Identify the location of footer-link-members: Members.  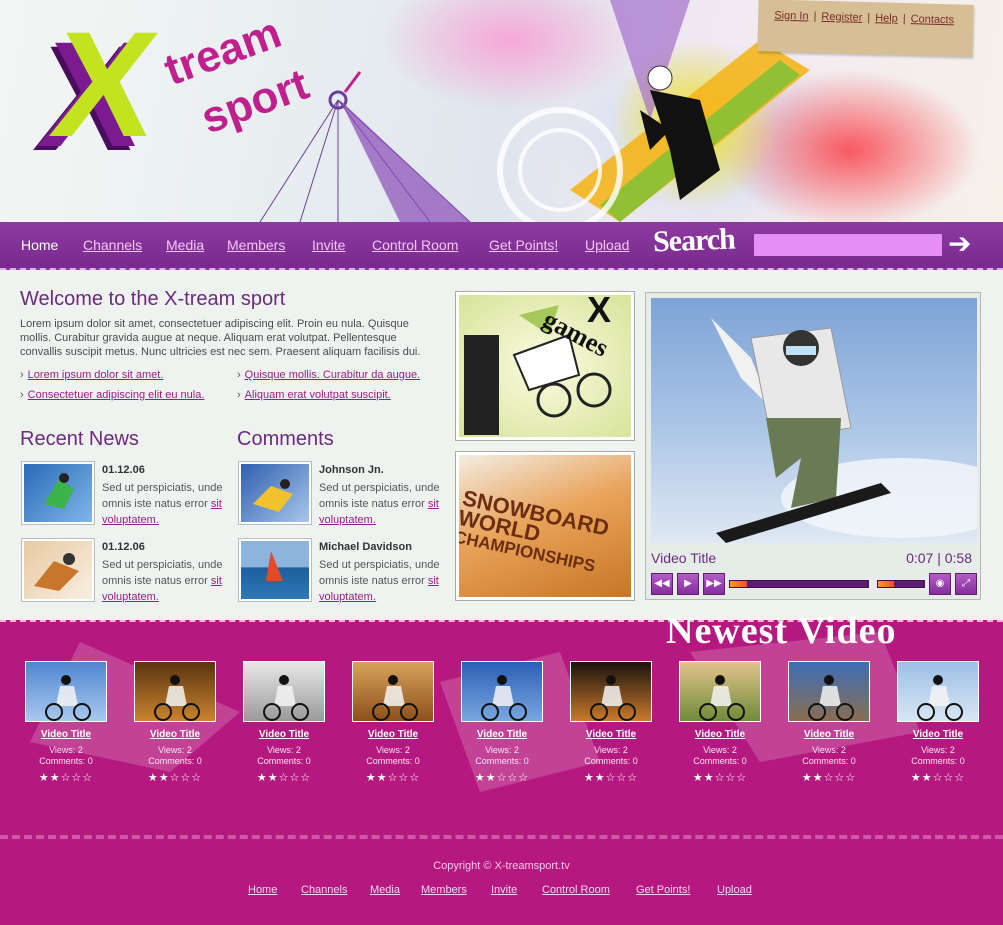
(444, 890).